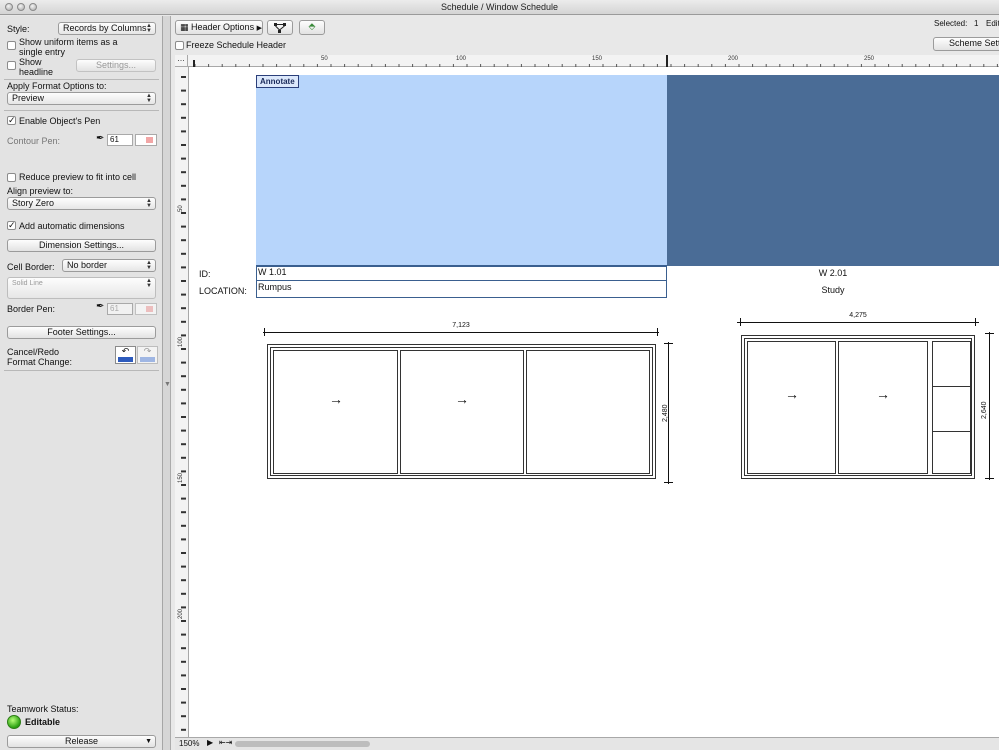 This screenshot has width=999, height=750. What do you see at coordinates (189, 743) in the screenshot?
I see `zoom-level: 150%` at bounding box center [189, 743].